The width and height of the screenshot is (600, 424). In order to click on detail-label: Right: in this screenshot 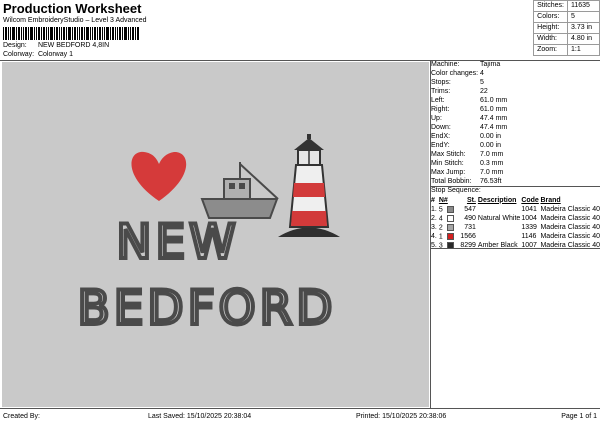, I will do `click(440, 109)`.